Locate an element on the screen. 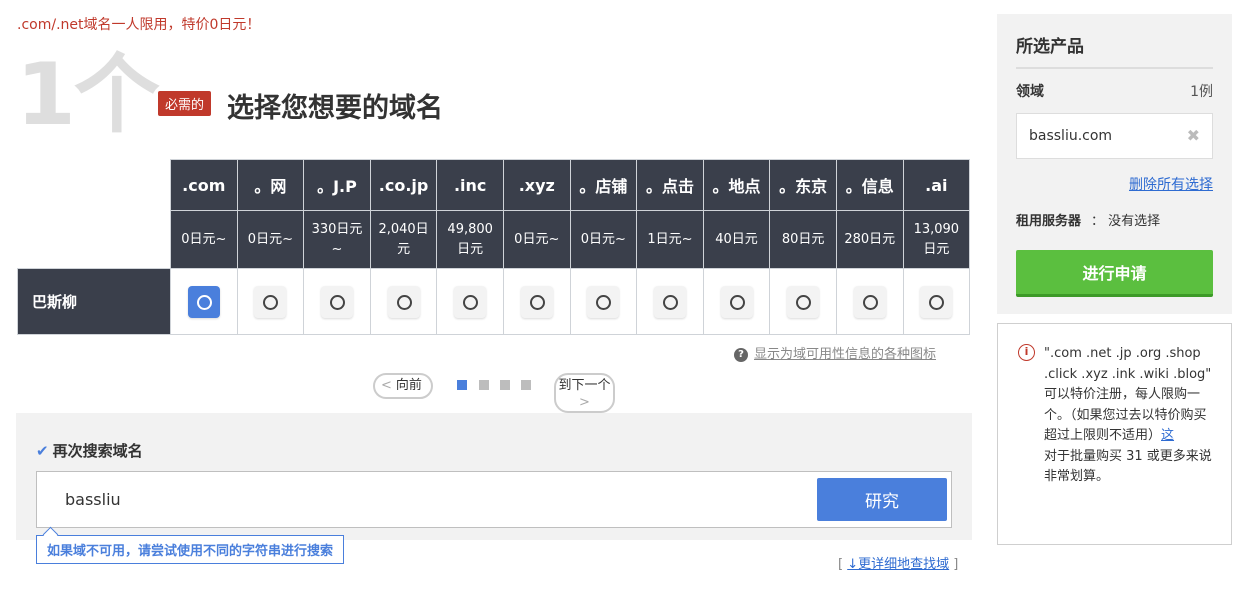 The width and height of the screenshot is (1256, 589). ext-header: .ai is located at coordinates (936, 185).